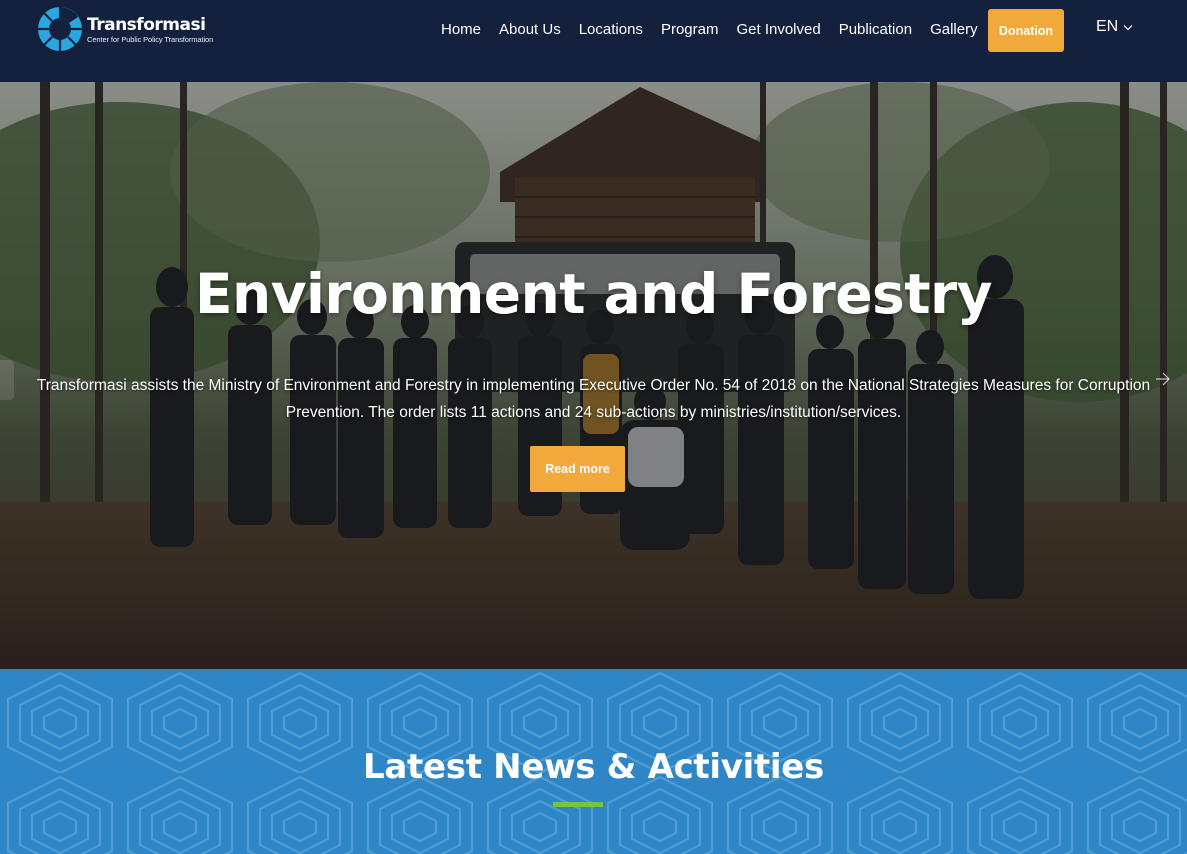 The image size is (1187, 854). I want to click on nav-home: Home, so click(461, 30).